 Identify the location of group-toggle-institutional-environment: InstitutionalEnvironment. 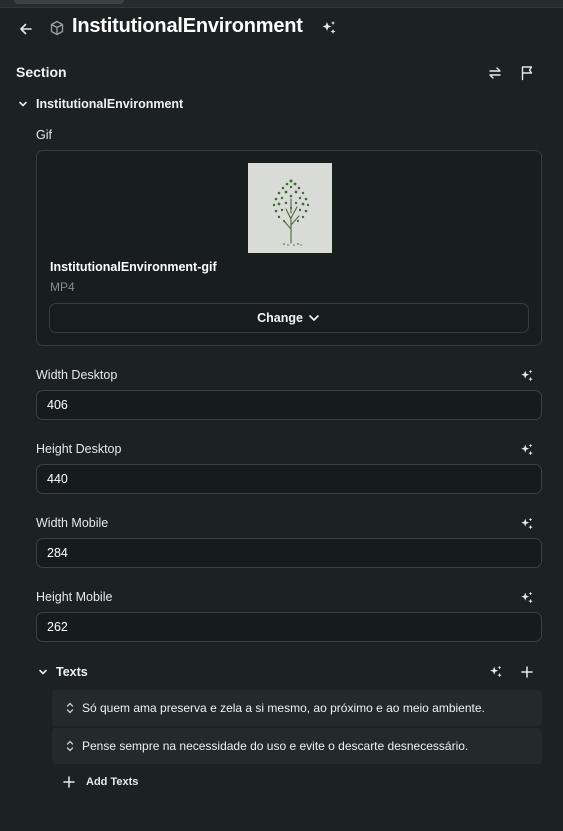
(99, 104).